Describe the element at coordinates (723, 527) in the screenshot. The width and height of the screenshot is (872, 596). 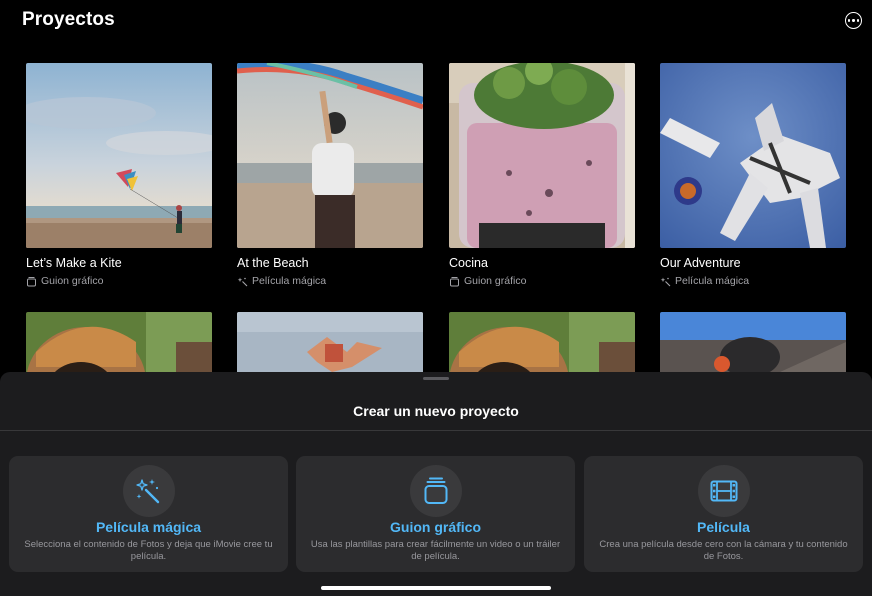
I see `option-title: Película` at that location.